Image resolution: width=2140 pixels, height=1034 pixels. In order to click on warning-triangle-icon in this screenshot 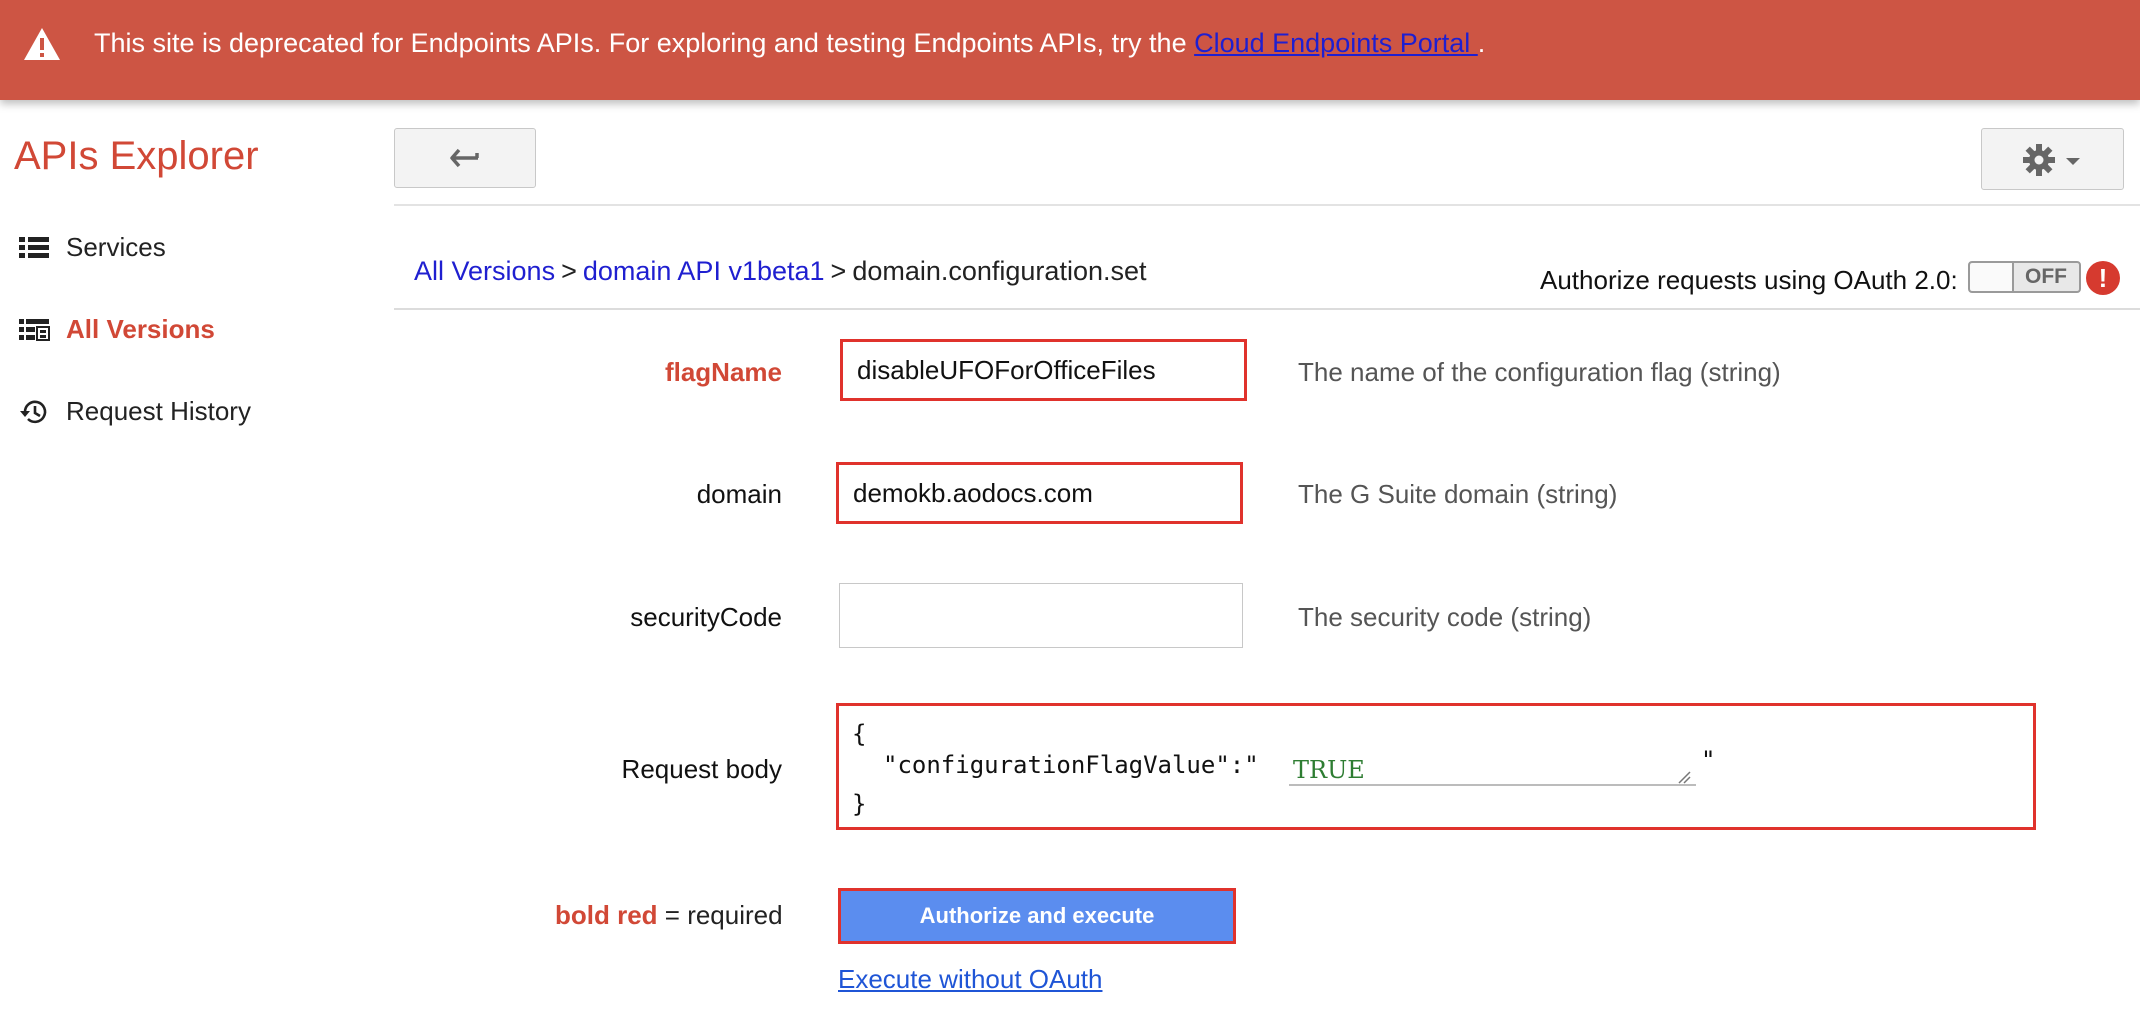, I will do `click(42, 44)`.